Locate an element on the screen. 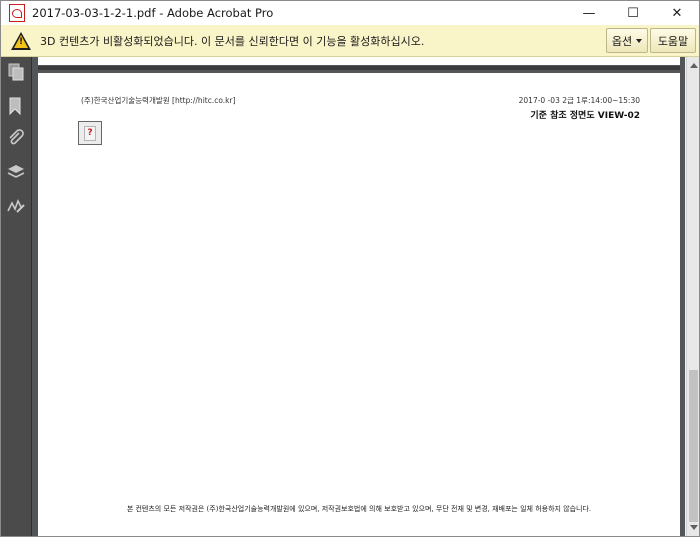 Image resolution: width=700 pixels, height=537 pixels. missing-3d-content-placeholder: ? is located at coordinates (90, 133).